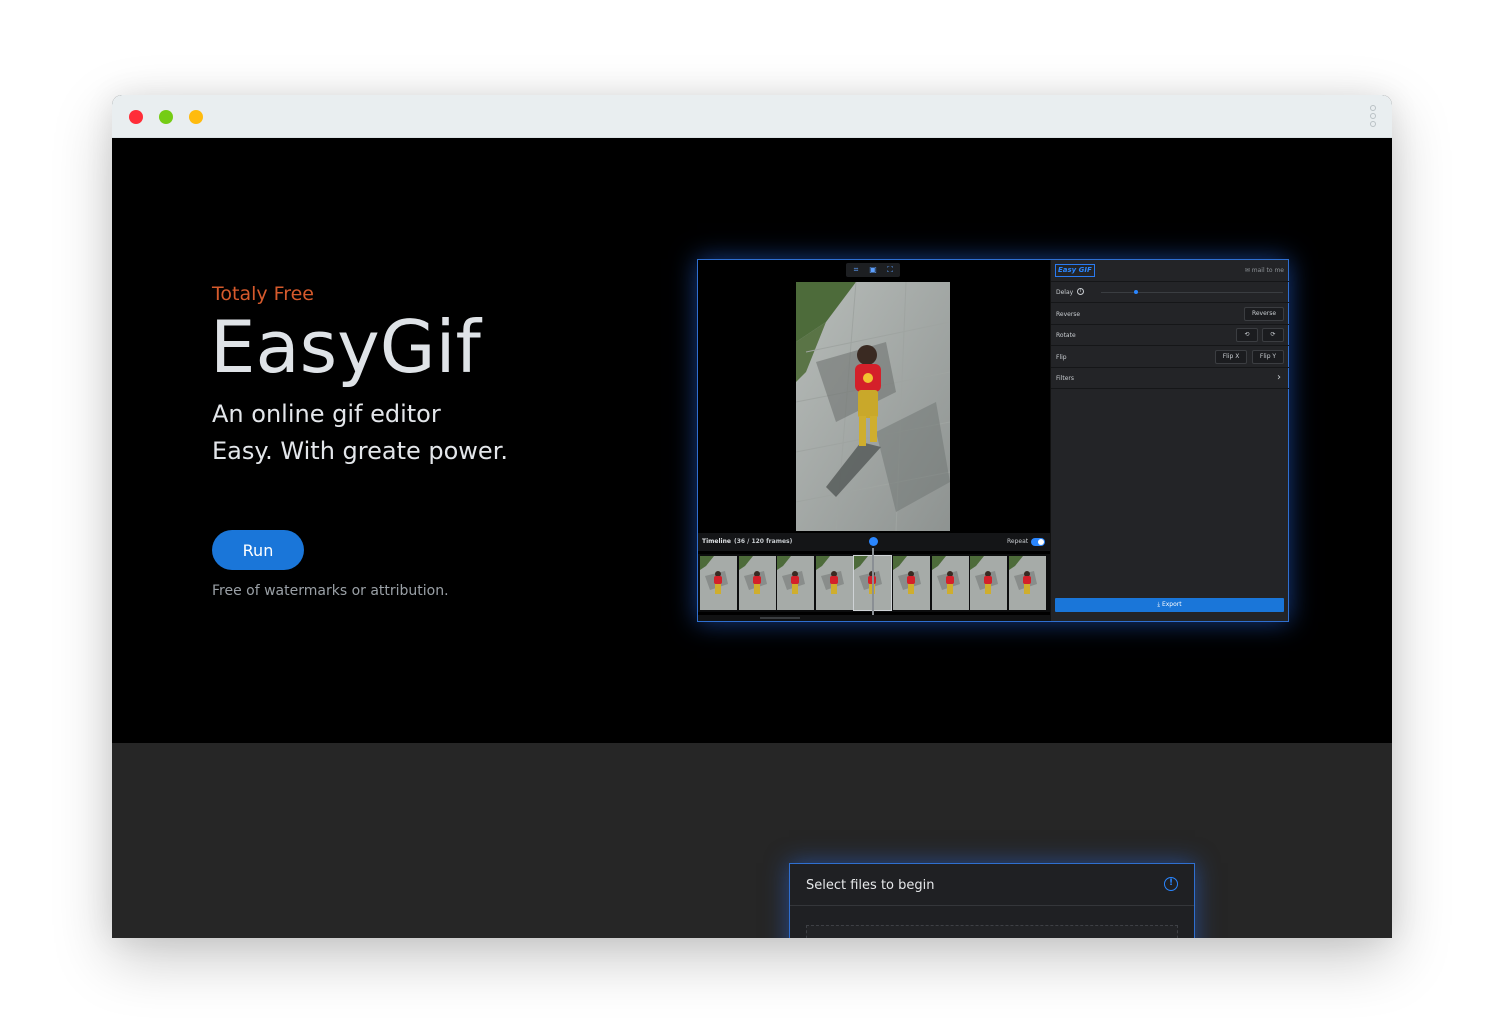 The image size is (1504, 1018). Describe the element at coordinates (1170, 271) in the screenshot. I see `sidebar-header: Easy GIF ✉ mail to me` at that location.